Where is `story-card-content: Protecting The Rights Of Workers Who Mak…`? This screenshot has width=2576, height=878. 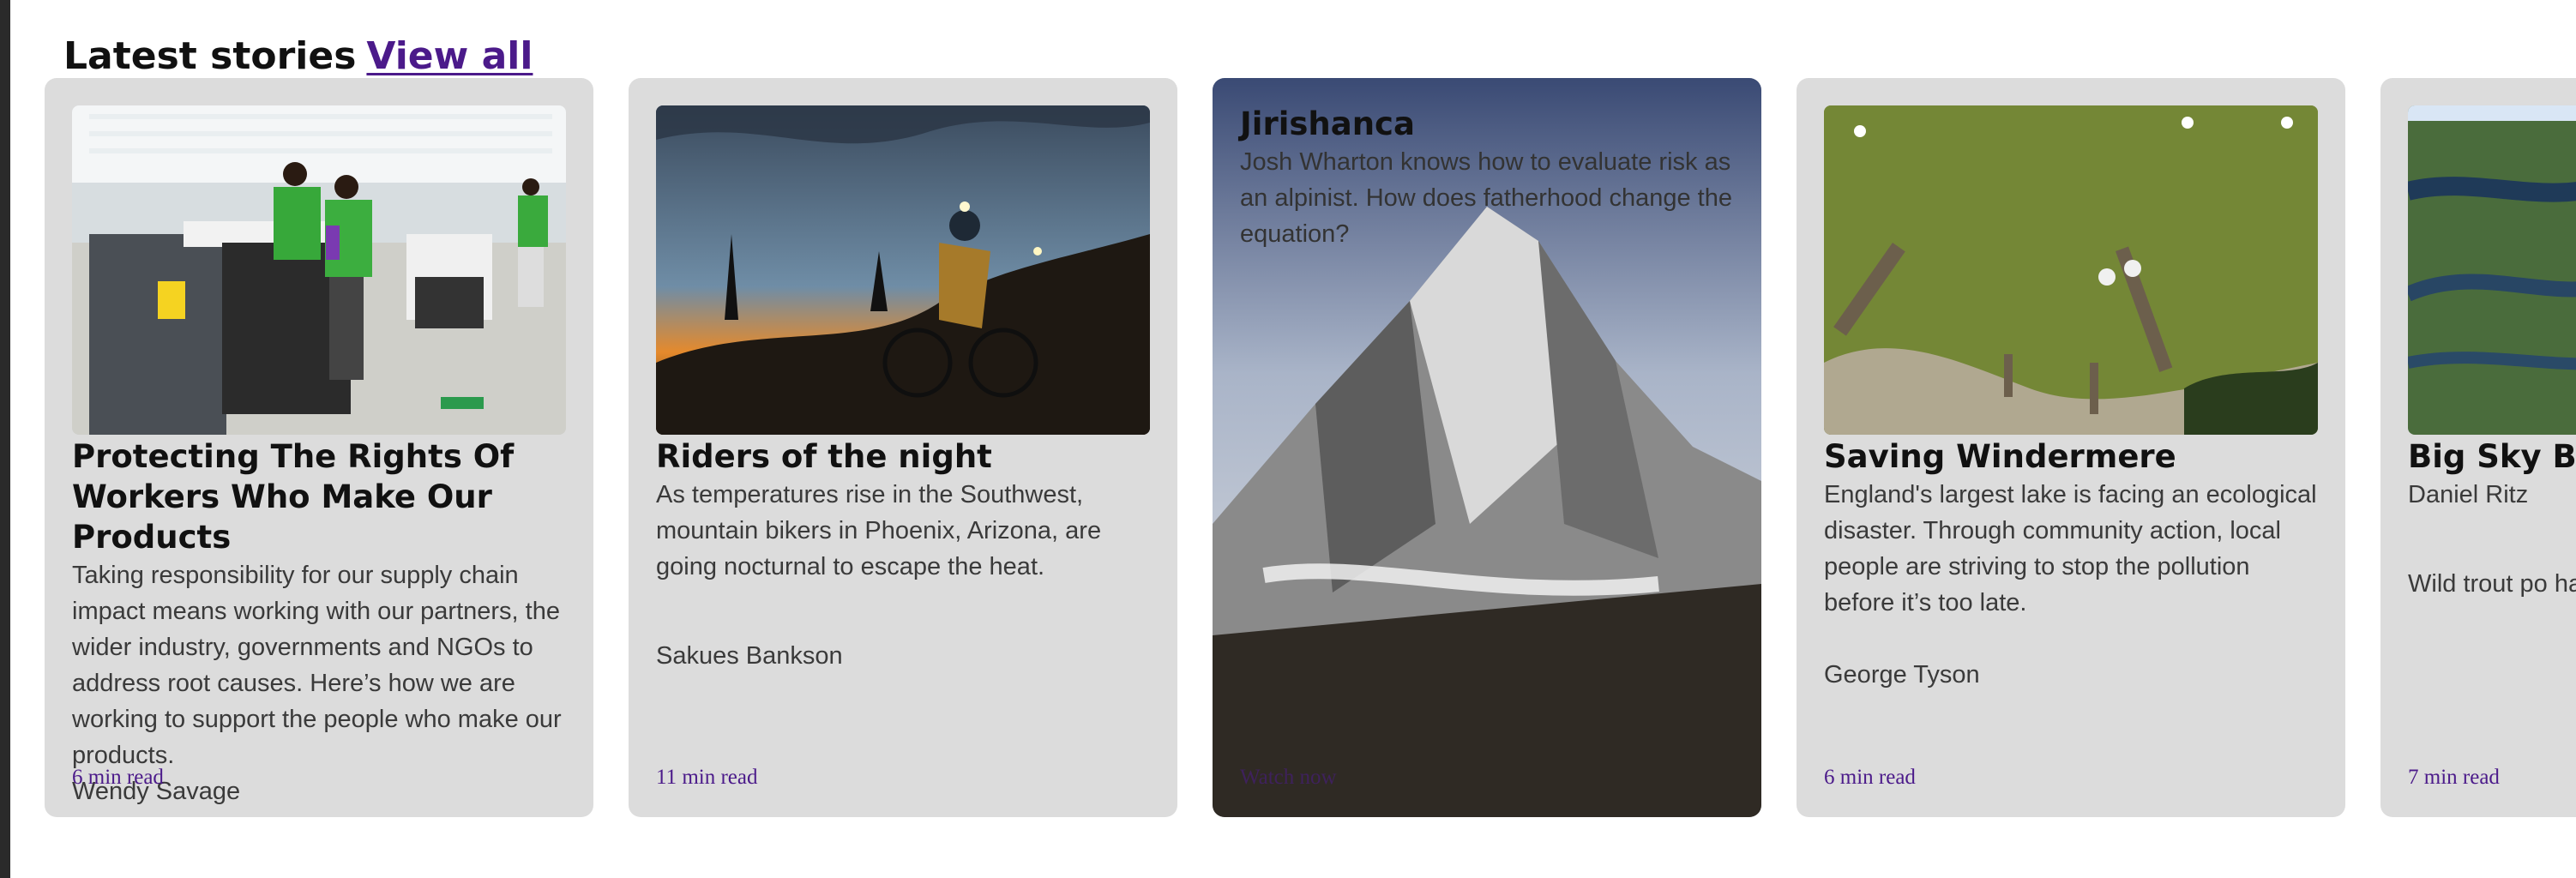
story-card-content: Protecting The Rights Of Workers Who Mak… is located at coordinates (320, 622).